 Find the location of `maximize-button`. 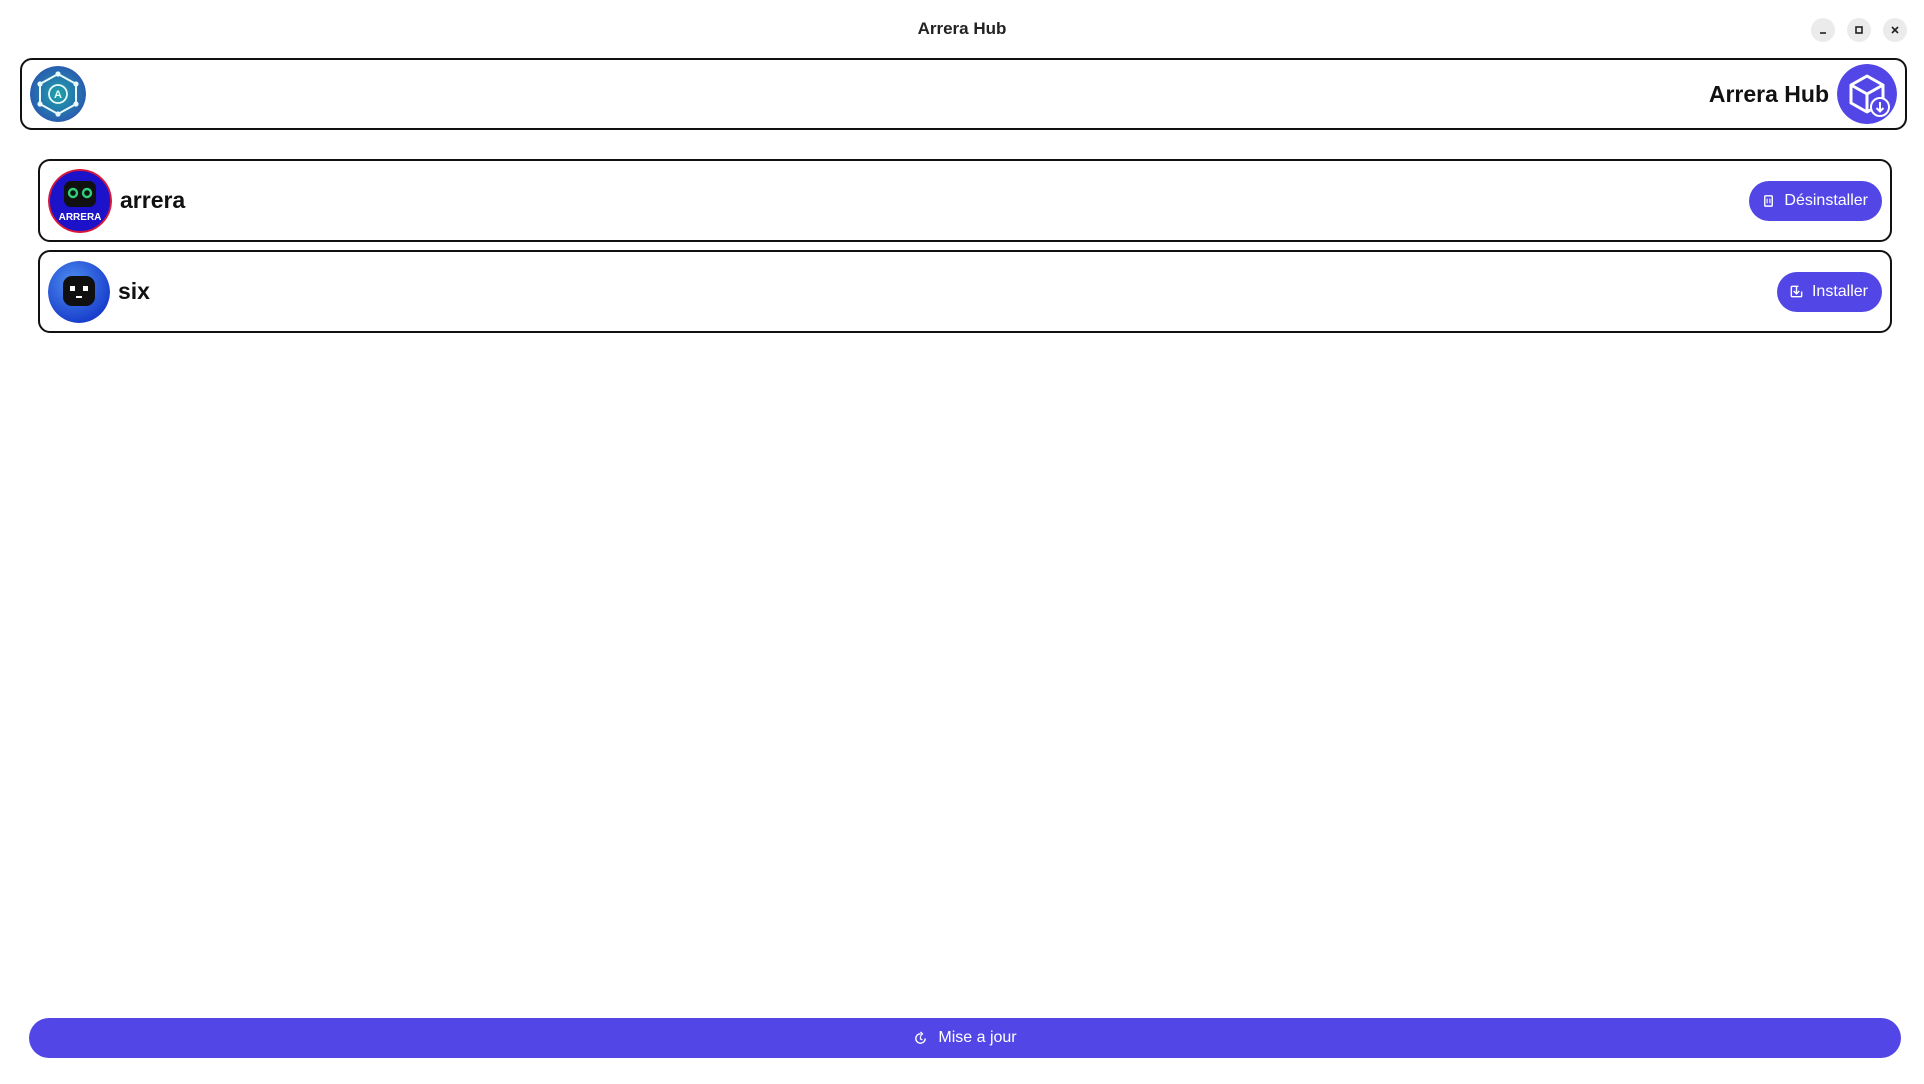

maximize-button is located at coordinates (1859, 30).